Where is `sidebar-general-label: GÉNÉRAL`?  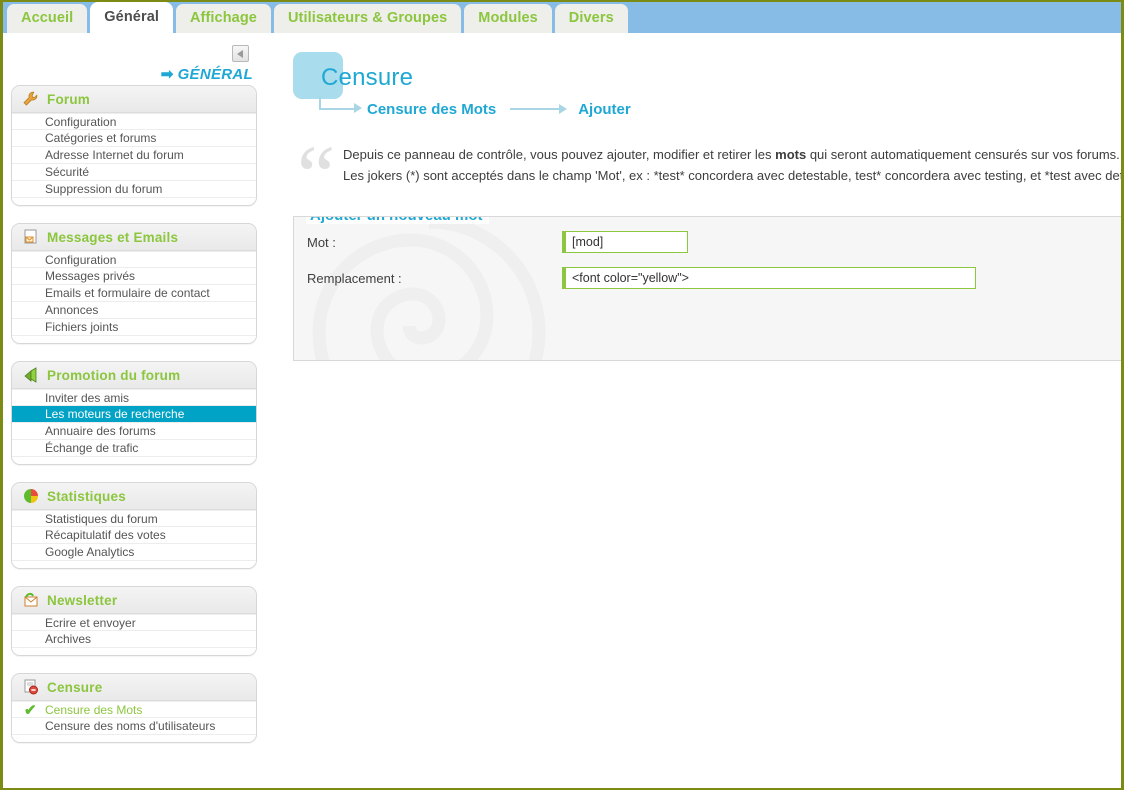
sidebar-general-label: GÉNÉRAL is located at coordinates (215, 74).